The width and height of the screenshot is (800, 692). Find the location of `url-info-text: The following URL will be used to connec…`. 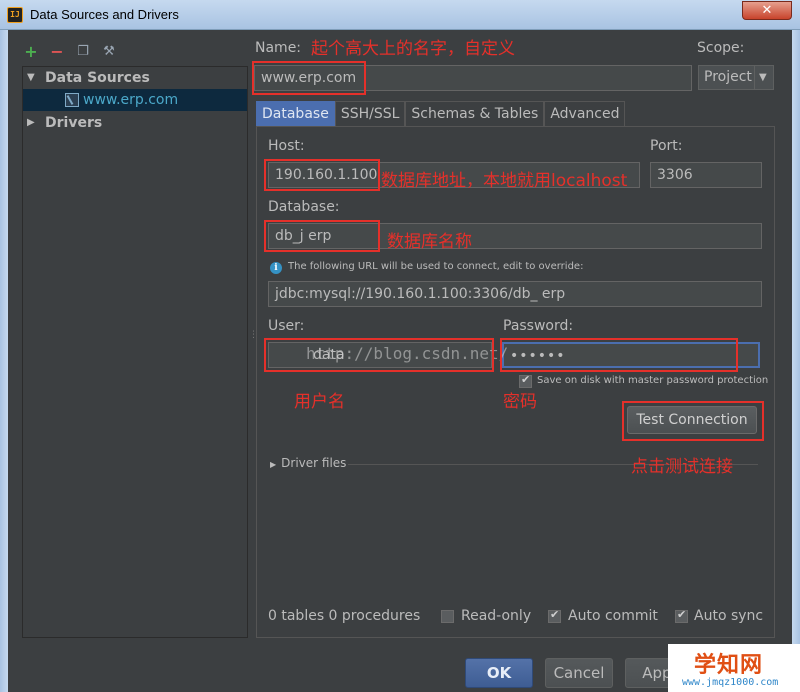

url-info-text: The following URL will be used to connec… is located at coordinates (436, 266).